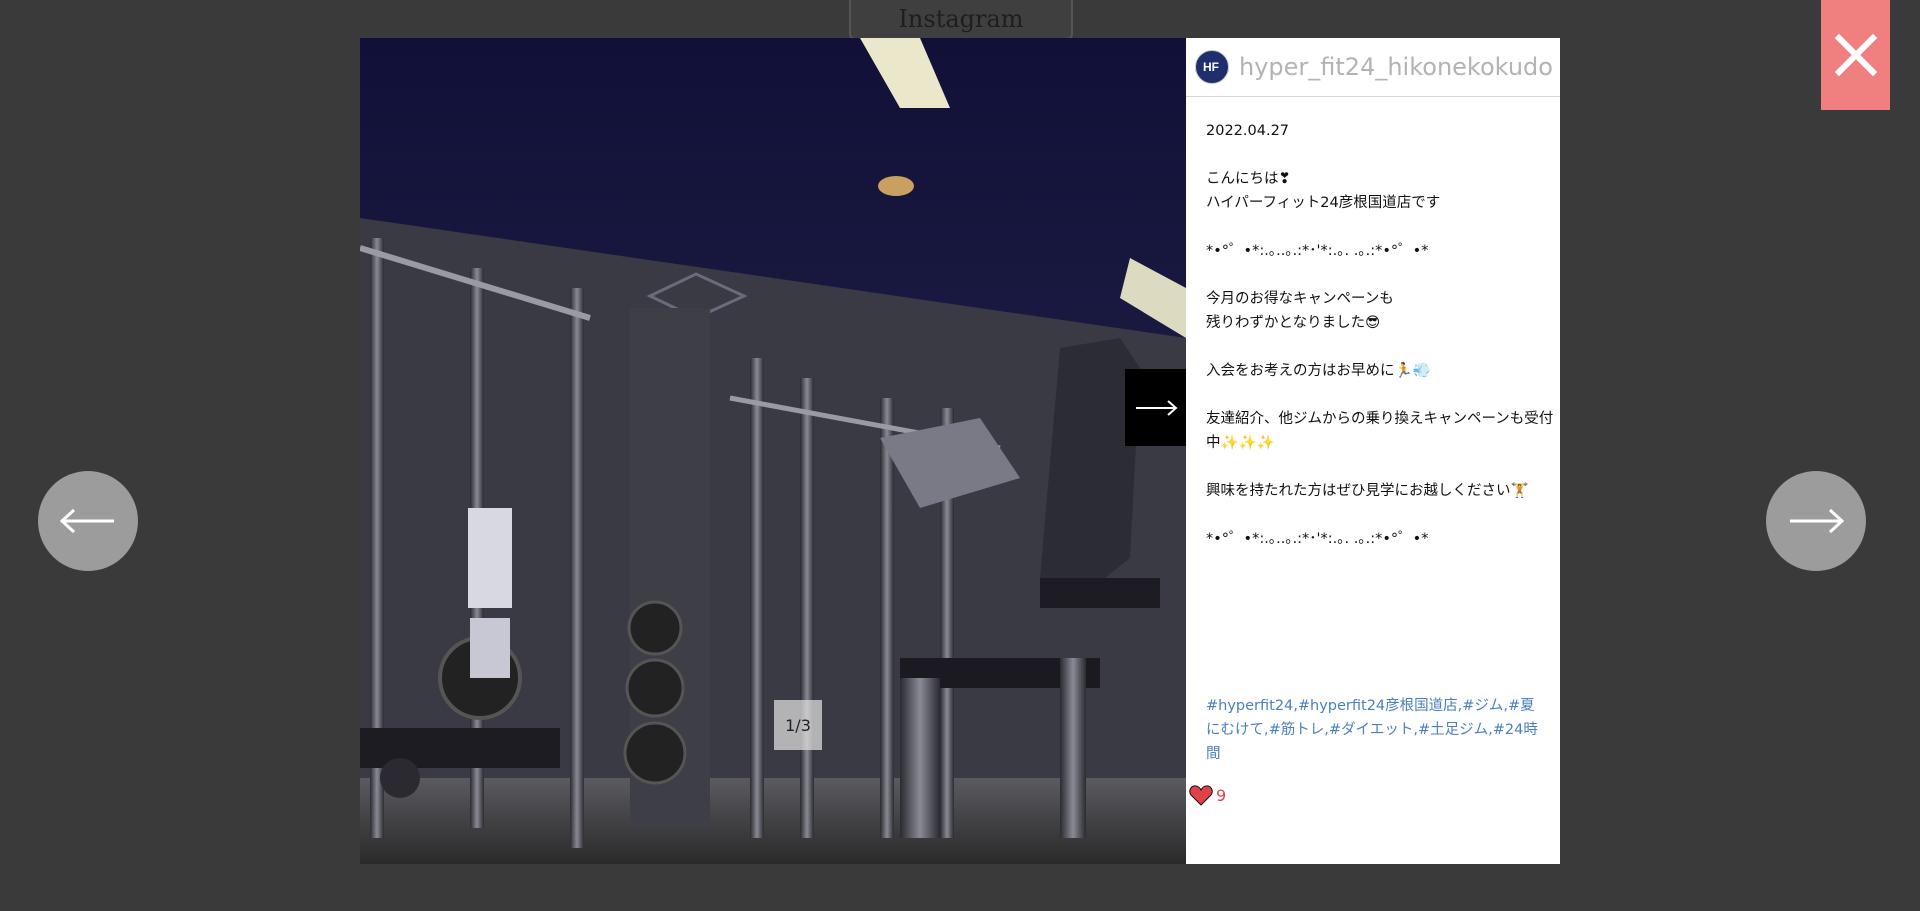 This screenshot has width=1920, height=911. Describe the element at coordinates (1318, 371) in the screenshot. I see `caption-line: 入会をお考えの方はお早めに🏃💨` at that location.